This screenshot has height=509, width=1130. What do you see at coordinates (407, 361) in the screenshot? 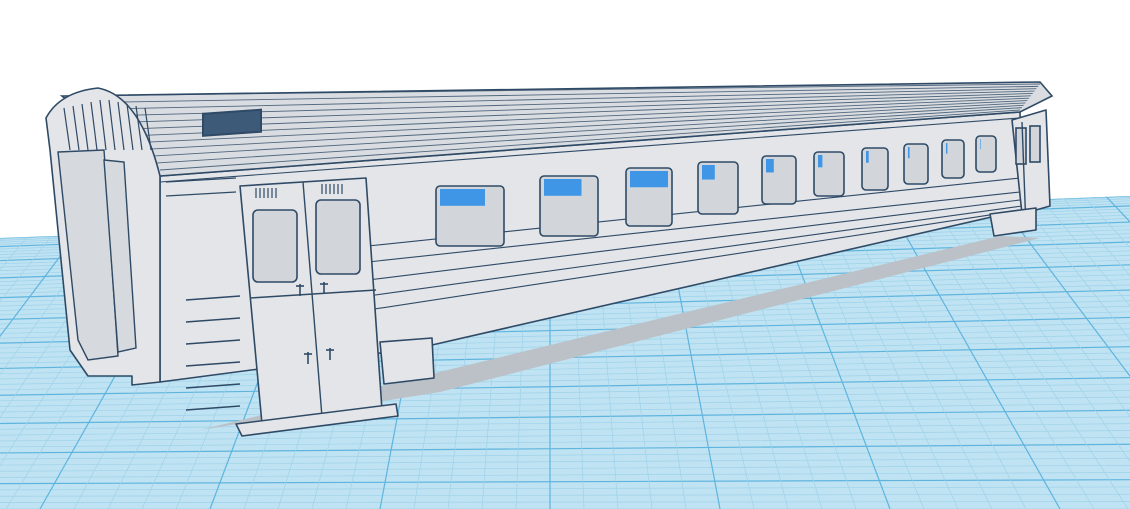
I see `side-sill-block` at bounding box center [407, 361].